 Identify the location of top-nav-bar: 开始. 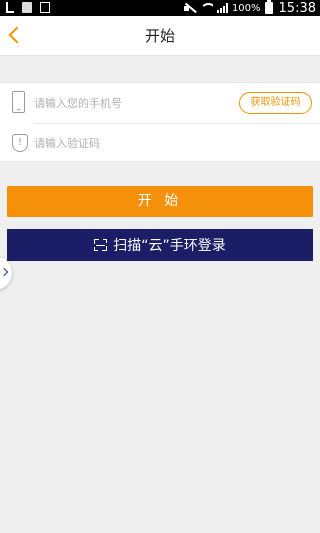
(160, 36).